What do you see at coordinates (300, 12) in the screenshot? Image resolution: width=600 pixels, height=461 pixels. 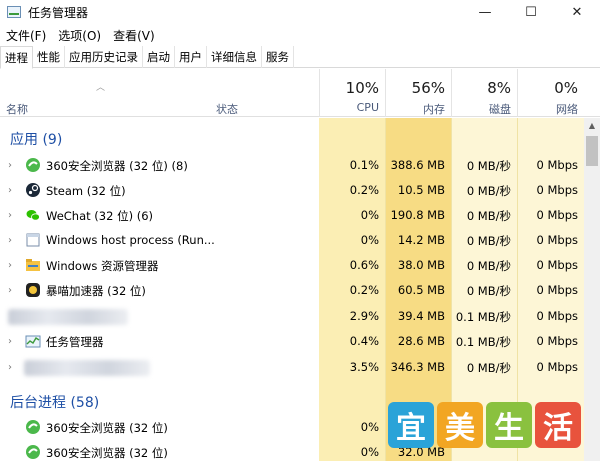 I see `title-bar: 任务管理器 — ☐ ✕` at bounding box center [300, 12].